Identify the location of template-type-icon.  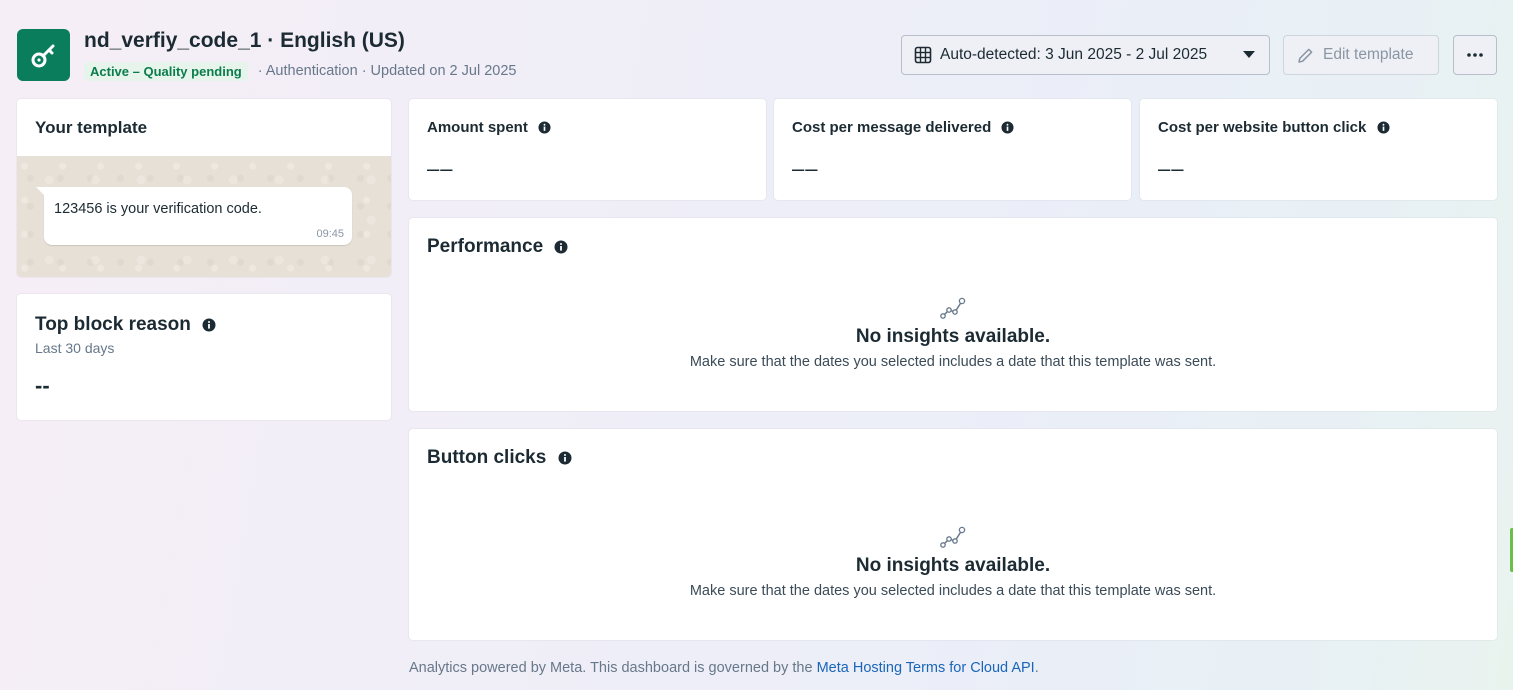
(43, 55).